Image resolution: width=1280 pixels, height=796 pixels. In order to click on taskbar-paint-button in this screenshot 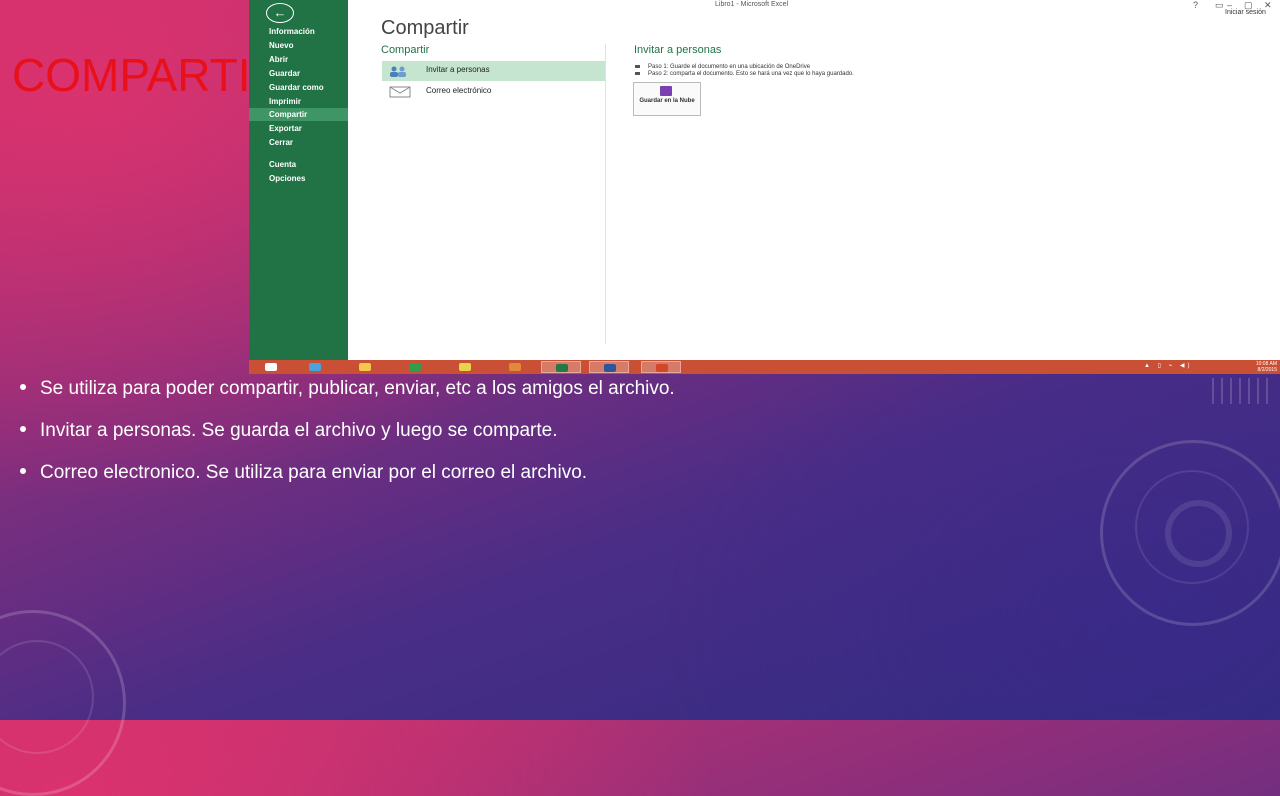, I will do `click(515, 367)`.